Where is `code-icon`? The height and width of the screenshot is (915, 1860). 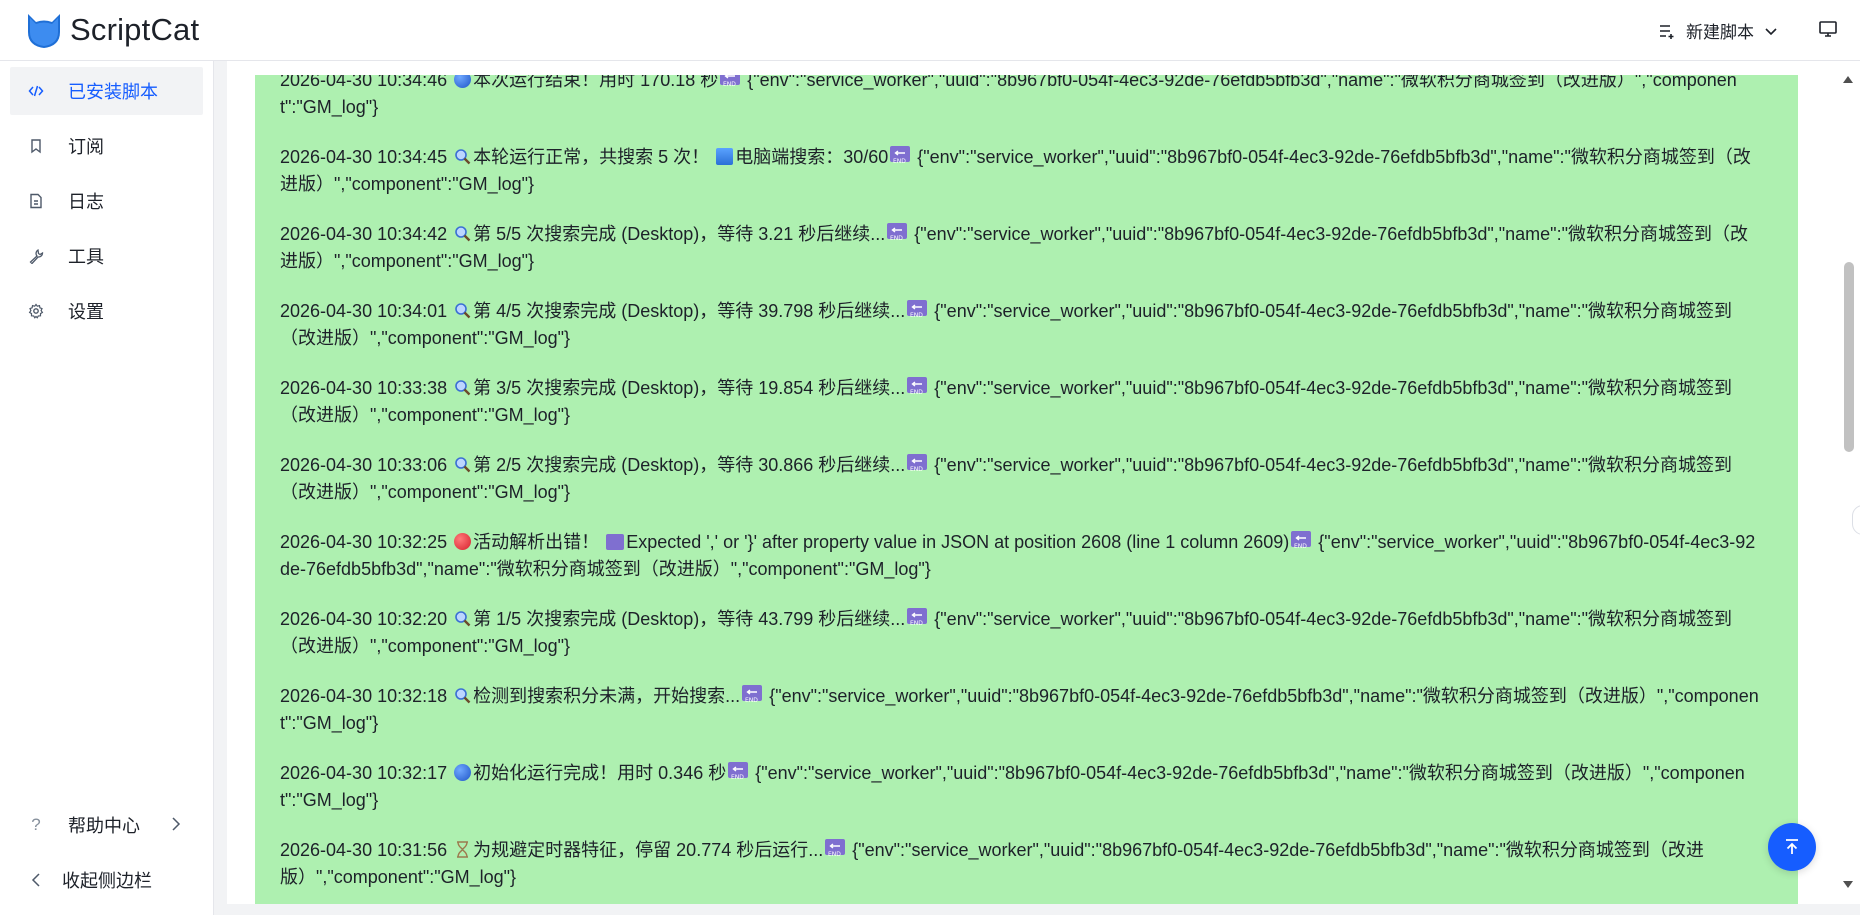 code-icon is located at coordinates (36, 91).